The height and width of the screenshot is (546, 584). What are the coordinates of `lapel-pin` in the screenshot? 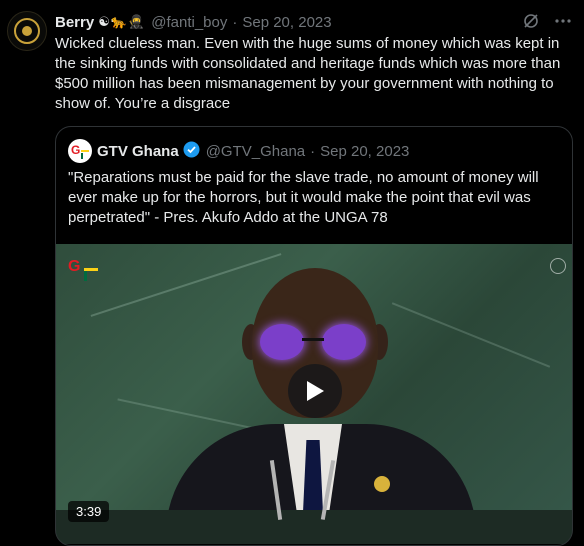 It's located at (382, 484).